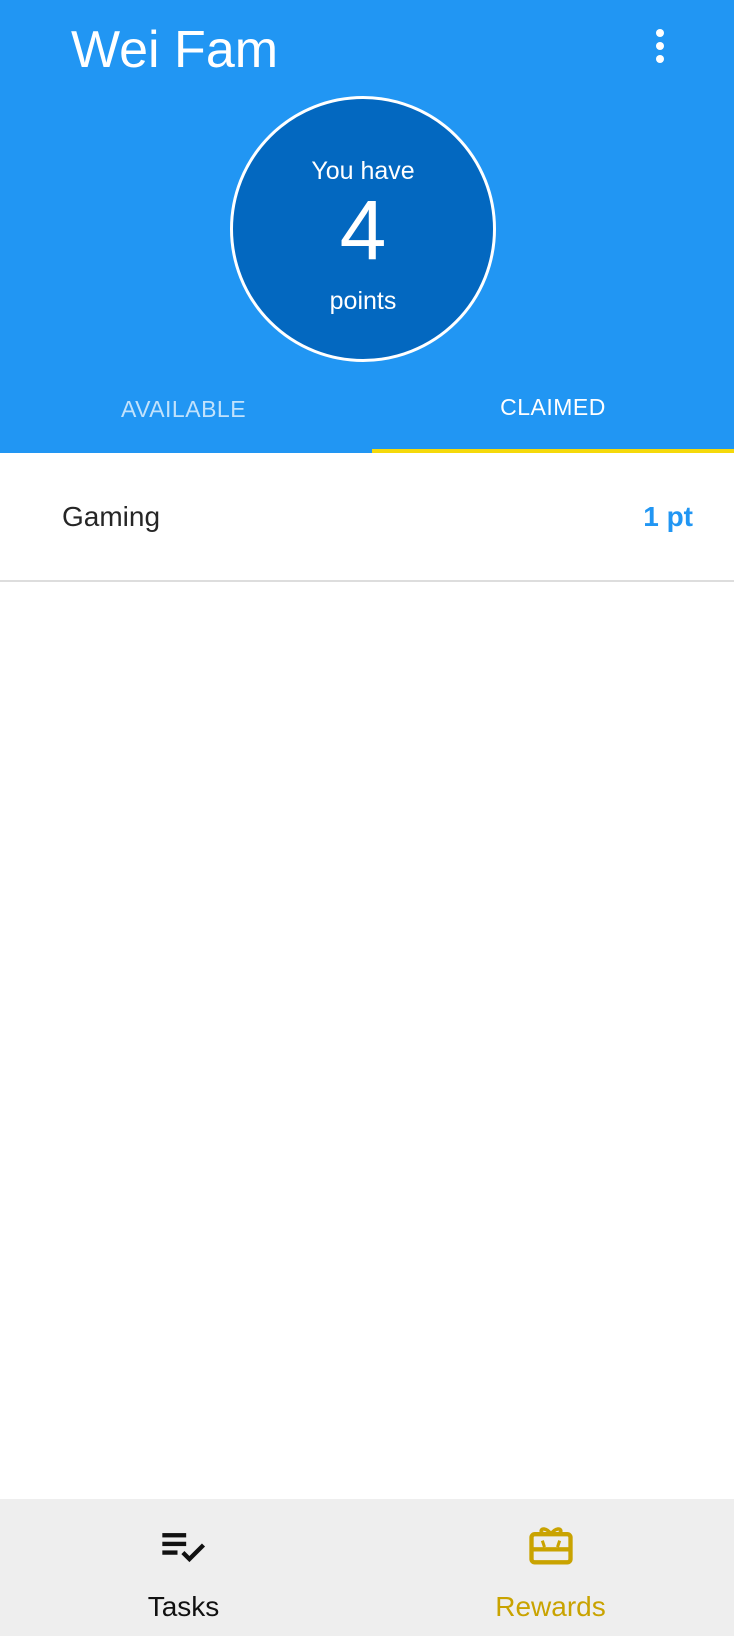 Image resolution: width=734 pixels, height=1636 pixels. What do you see at coordinates (668, 516) in the screenshot?
I see `reward-points: 1 pt` at bounding box center [668, 516].